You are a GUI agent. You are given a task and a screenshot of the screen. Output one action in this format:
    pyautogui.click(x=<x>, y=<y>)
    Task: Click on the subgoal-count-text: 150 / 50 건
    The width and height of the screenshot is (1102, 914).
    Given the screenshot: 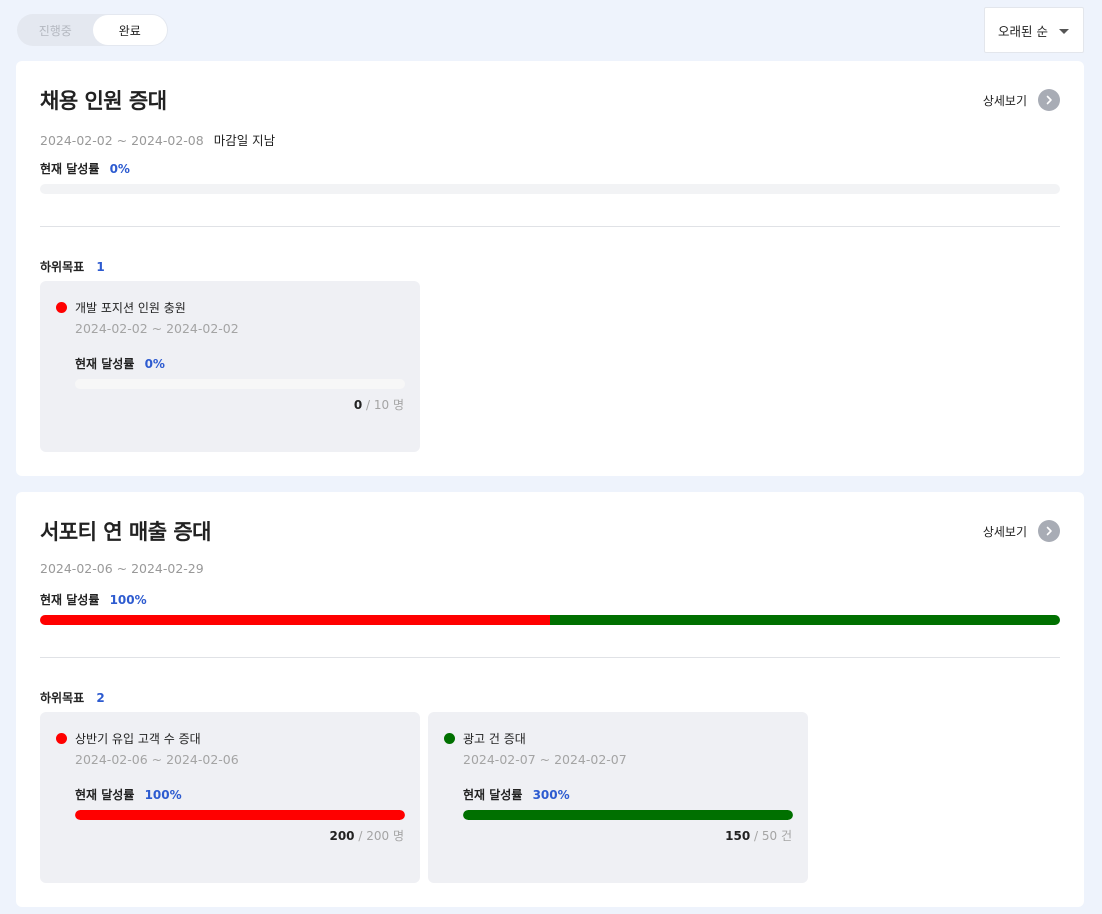 What is the action you would take?
    pyautogui.click(x=758, y=835)
    